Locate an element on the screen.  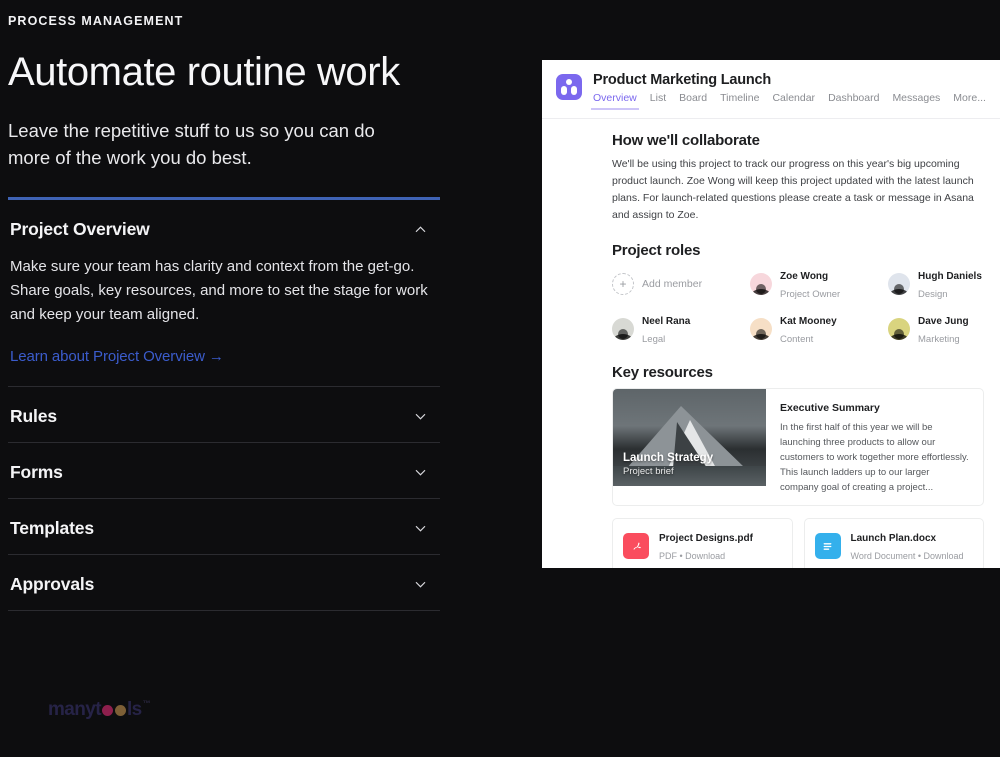
accordion-label: Approvals is located at coordinates (52, 583).